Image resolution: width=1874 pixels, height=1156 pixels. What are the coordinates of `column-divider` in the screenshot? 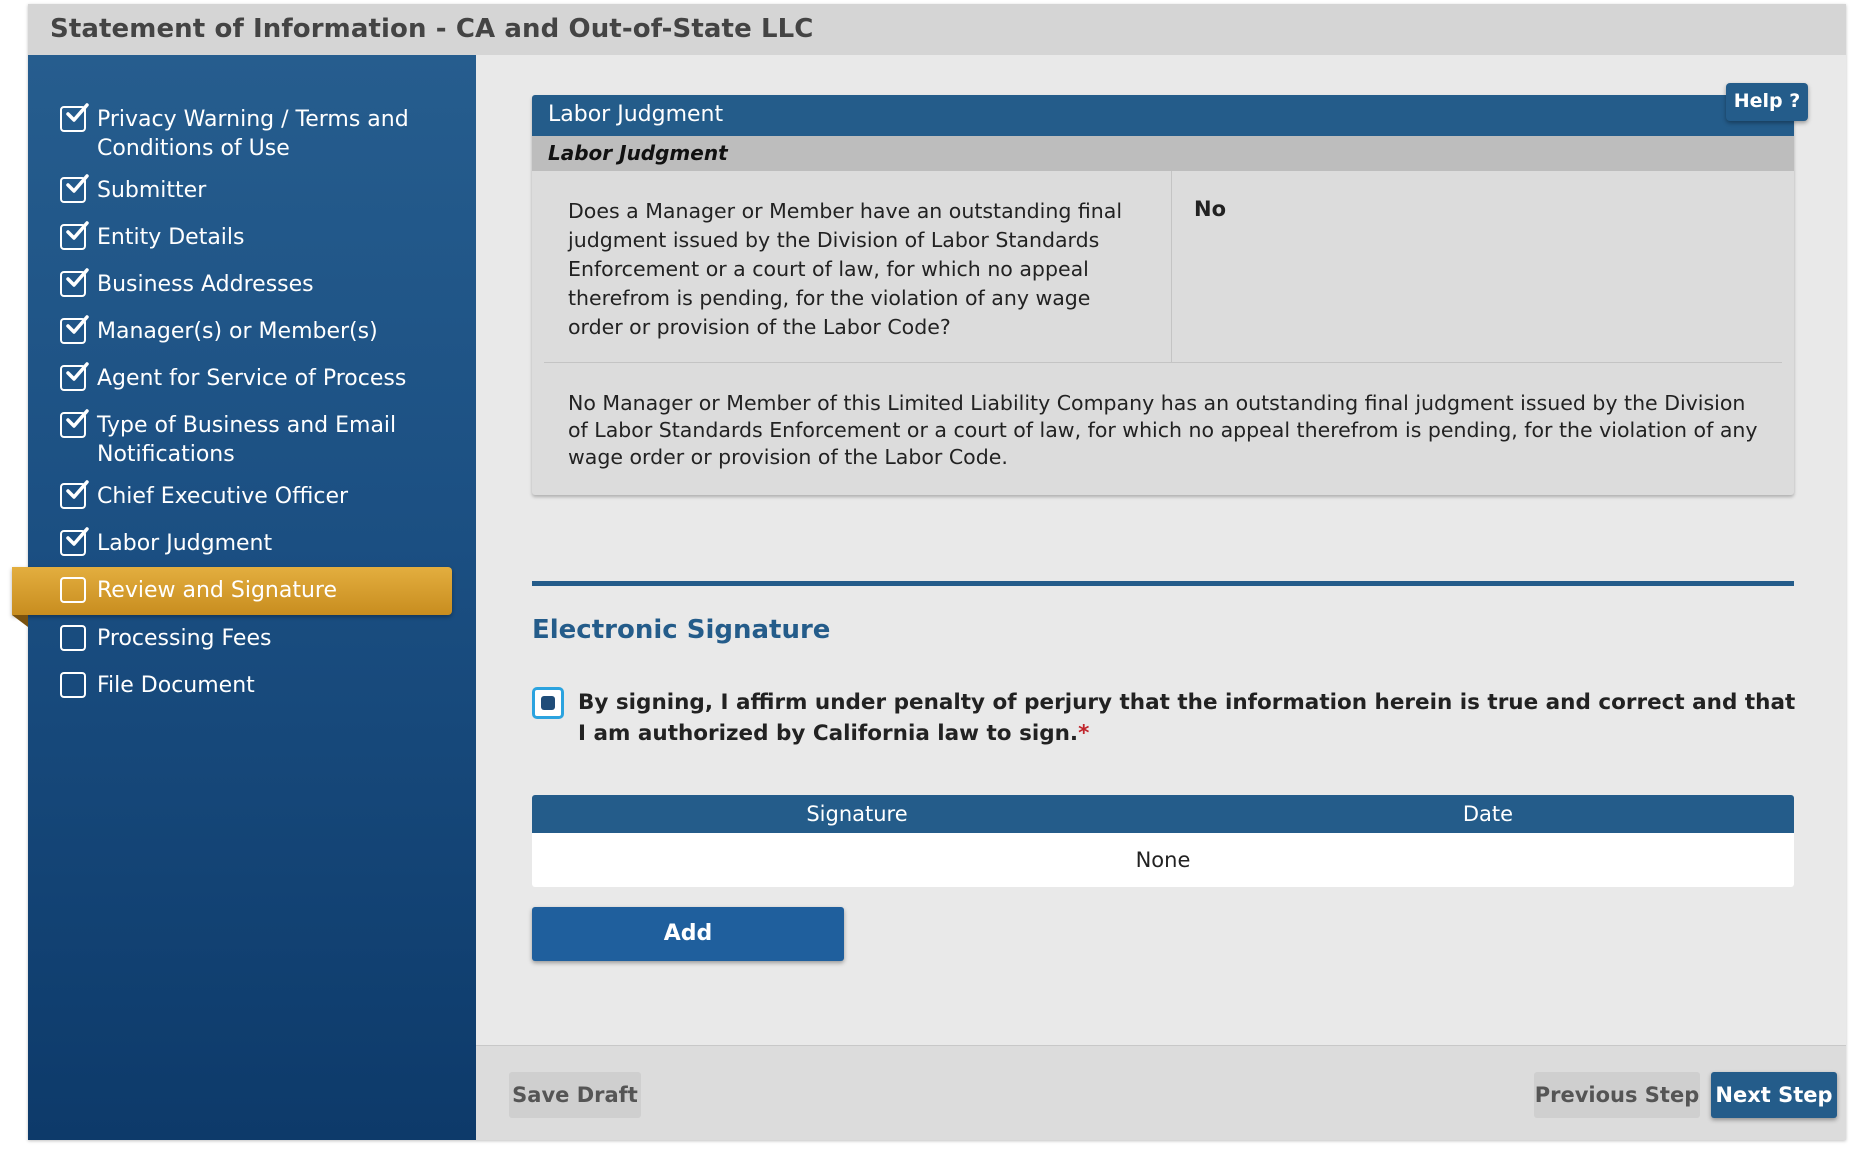 It's located at (1171, 267).